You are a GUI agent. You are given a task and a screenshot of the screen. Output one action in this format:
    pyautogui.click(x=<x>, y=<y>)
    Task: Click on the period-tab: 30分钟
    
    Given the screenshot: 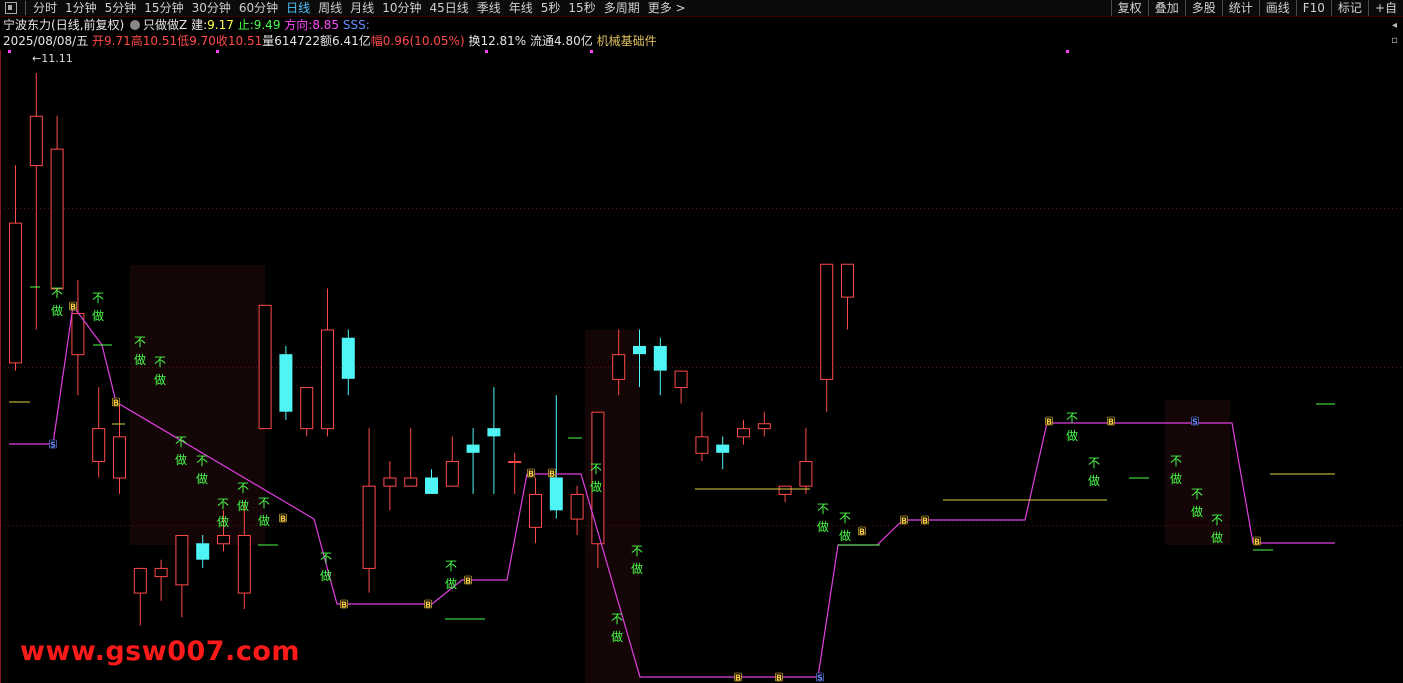 What is the action you would take?
    pyautogui.click(x=212, y=8)
    